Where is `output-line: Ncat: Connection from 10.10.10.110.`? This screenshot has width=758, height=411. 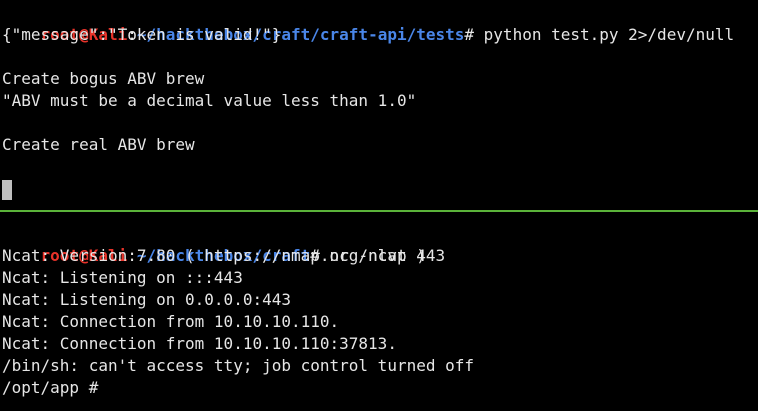
output-line: Ncat: Connection from 10.10.10.110. is located at coordinates (171, 321).